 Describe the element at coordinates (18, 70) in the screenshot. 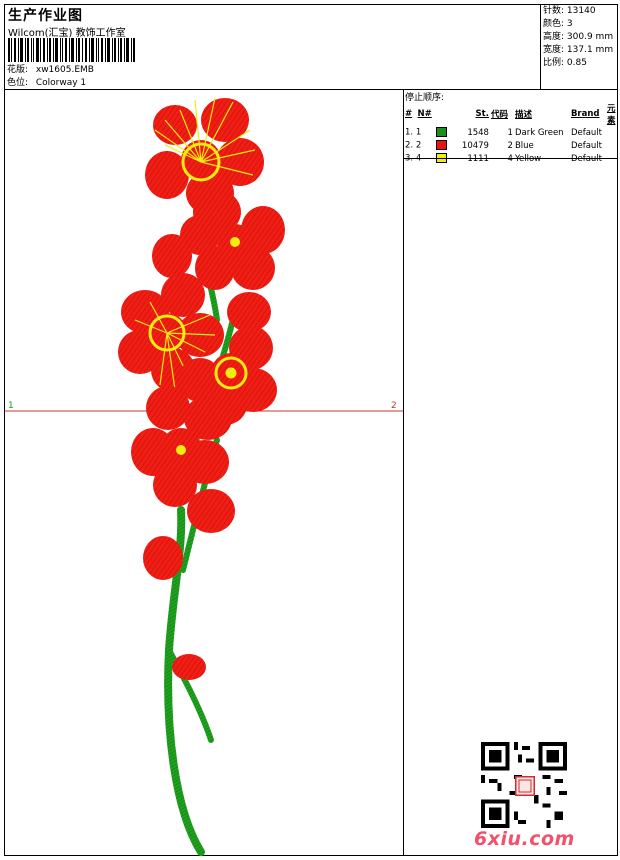

I see `design-file-label: 花版:` at that location.